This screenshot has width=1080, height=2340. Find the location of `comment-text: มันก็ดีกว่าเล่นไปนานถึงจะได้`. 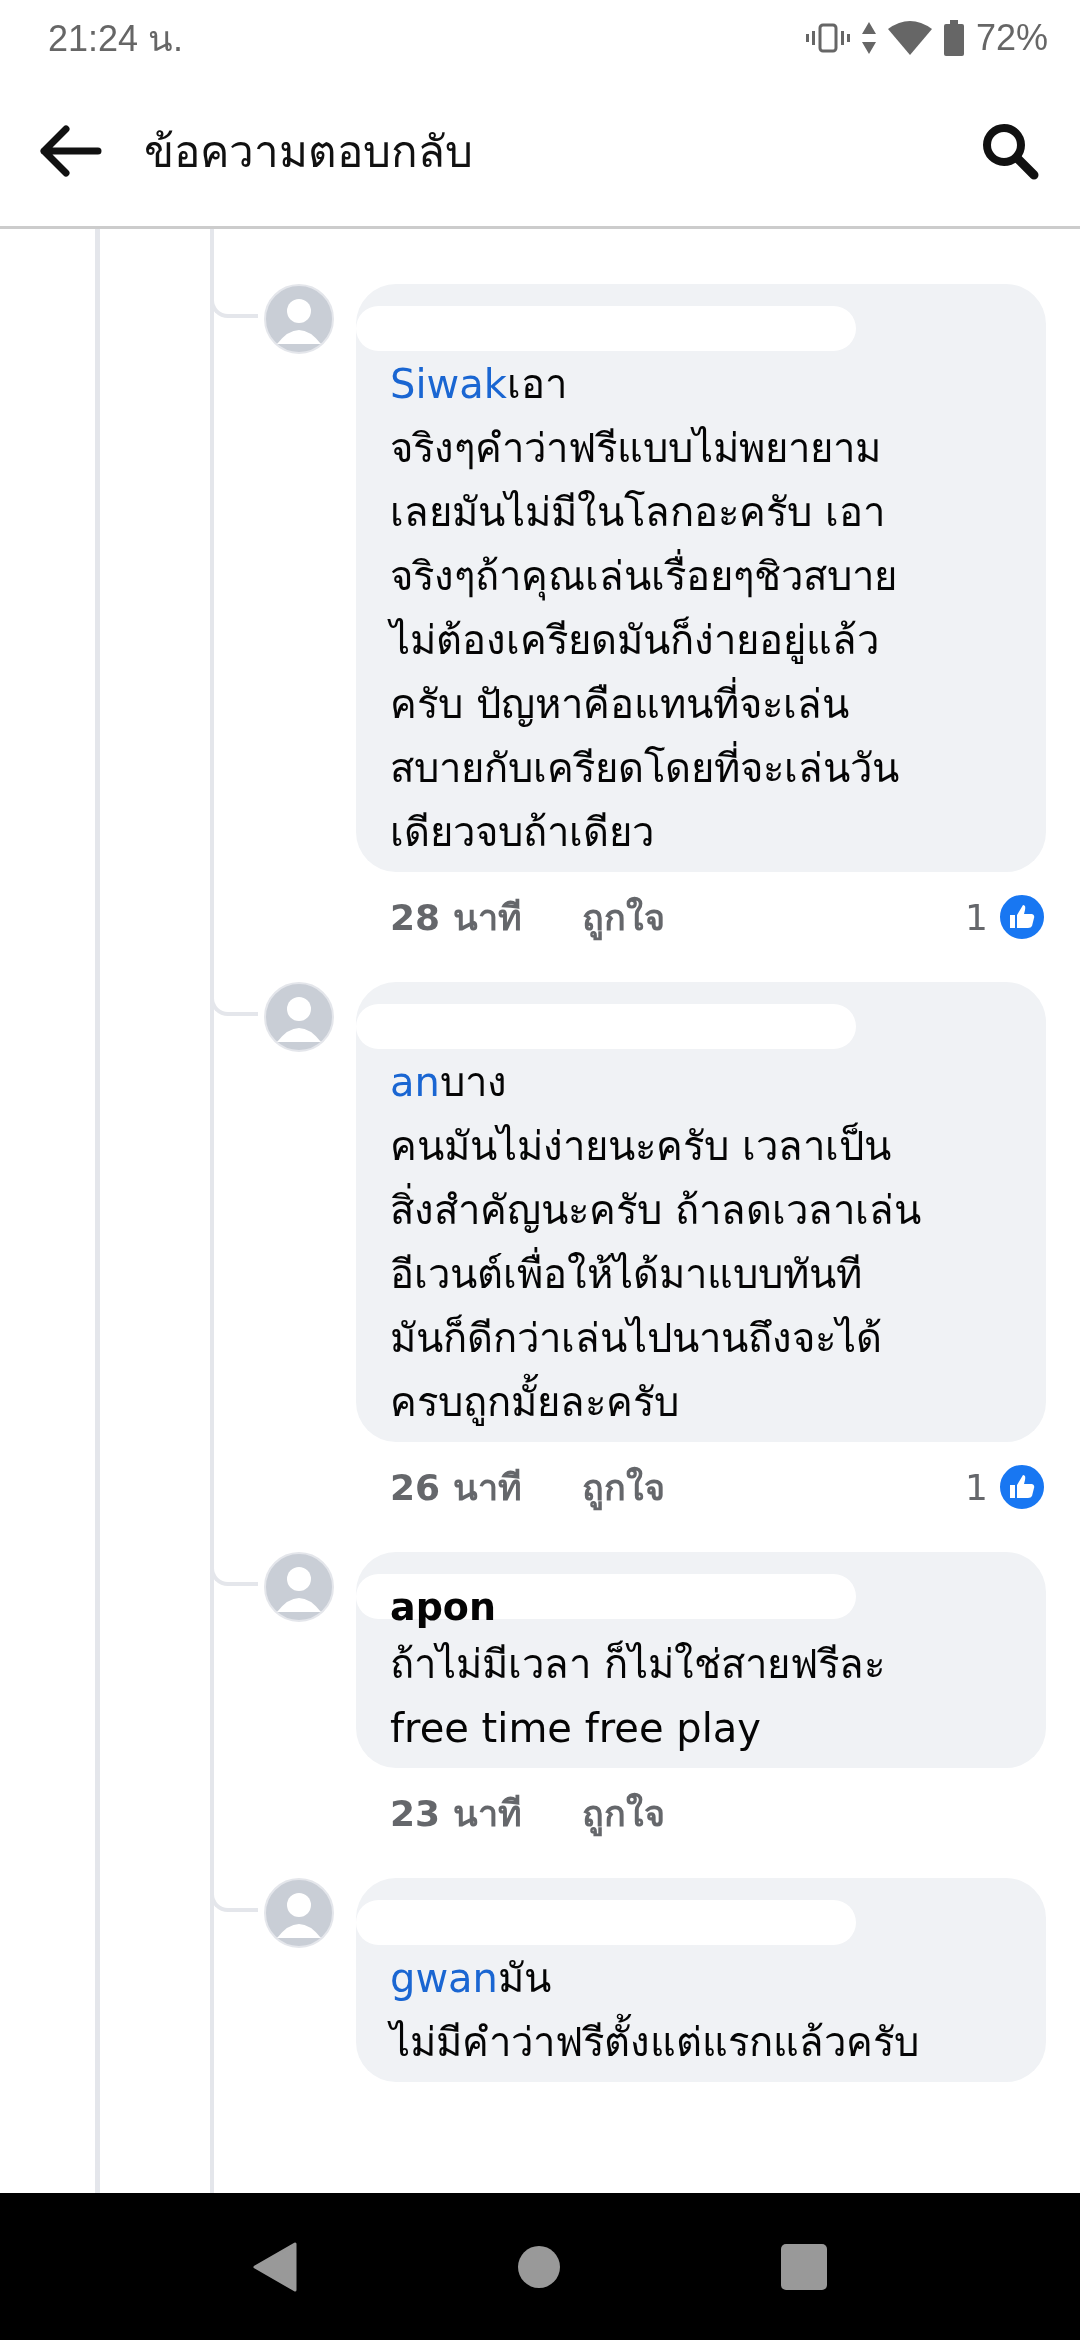

comment-text: มันก็ดีกว่าเล่นไปนานถึงจะได้ is located at coordinates (636, 1338).